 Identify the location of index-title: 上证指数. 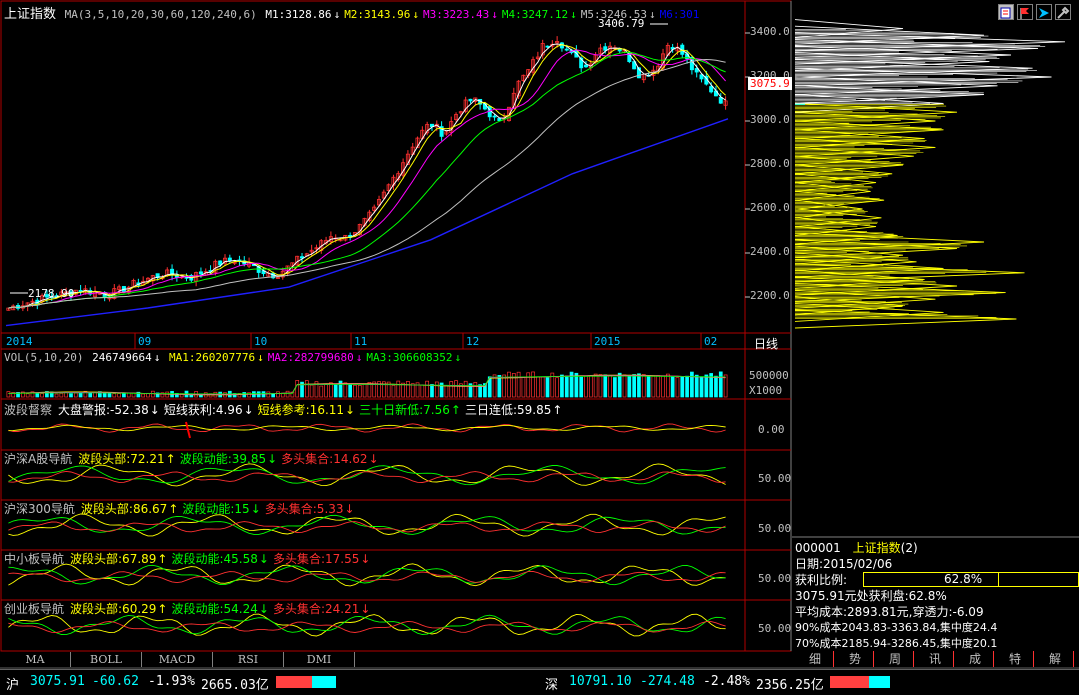
(30, 14).